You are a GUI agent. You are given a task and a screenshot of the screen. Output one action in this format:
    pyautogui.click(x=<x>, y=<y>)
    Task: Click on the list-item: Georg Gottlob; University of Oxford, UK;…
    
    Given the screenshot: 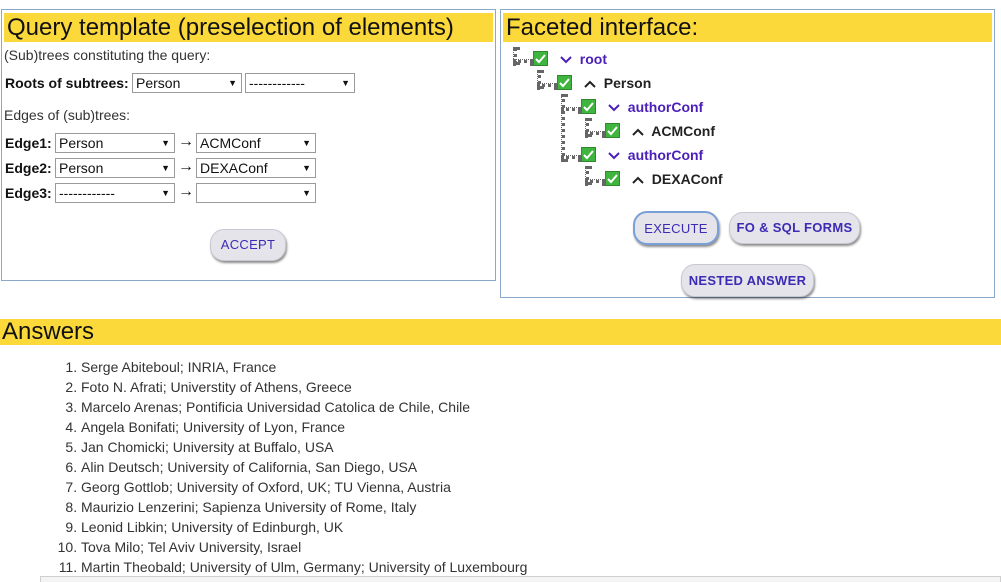 What is the action you would take?
    pyautogui.click(x=304, y=487)
    